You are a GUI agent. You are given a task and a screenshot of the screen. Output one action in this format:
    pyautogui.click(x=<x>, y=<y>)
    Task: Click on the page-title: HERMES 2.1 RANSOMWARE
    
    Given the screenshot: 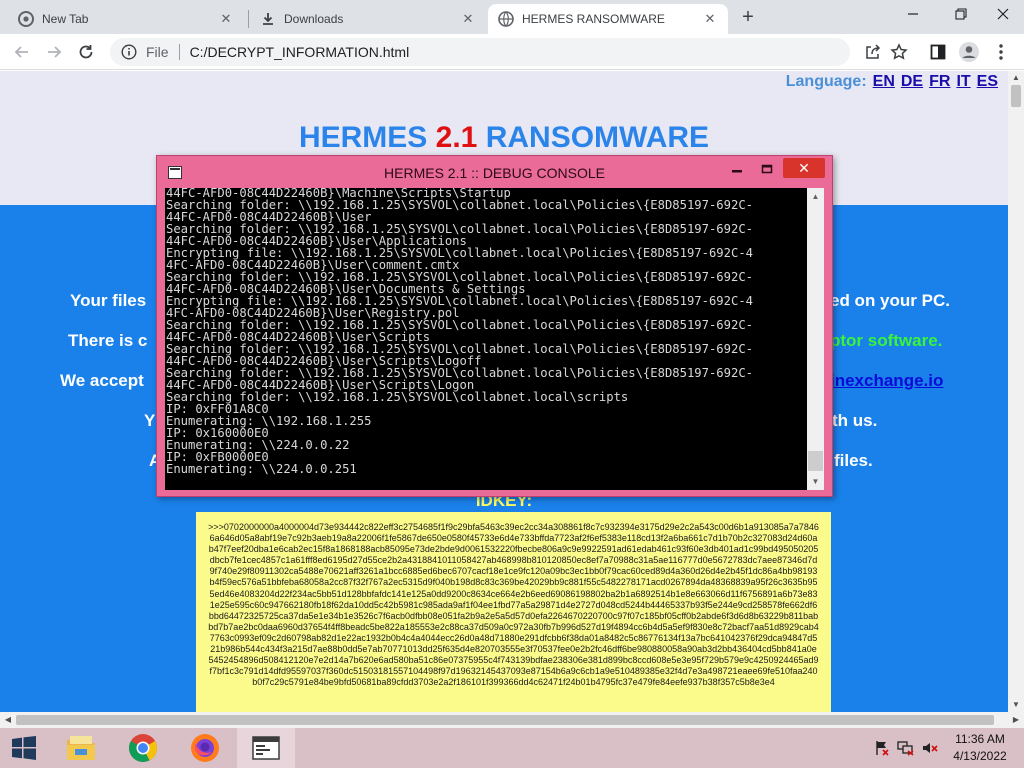 What is the action you would take?
    pyautogui.click(x=504, y=138)
    